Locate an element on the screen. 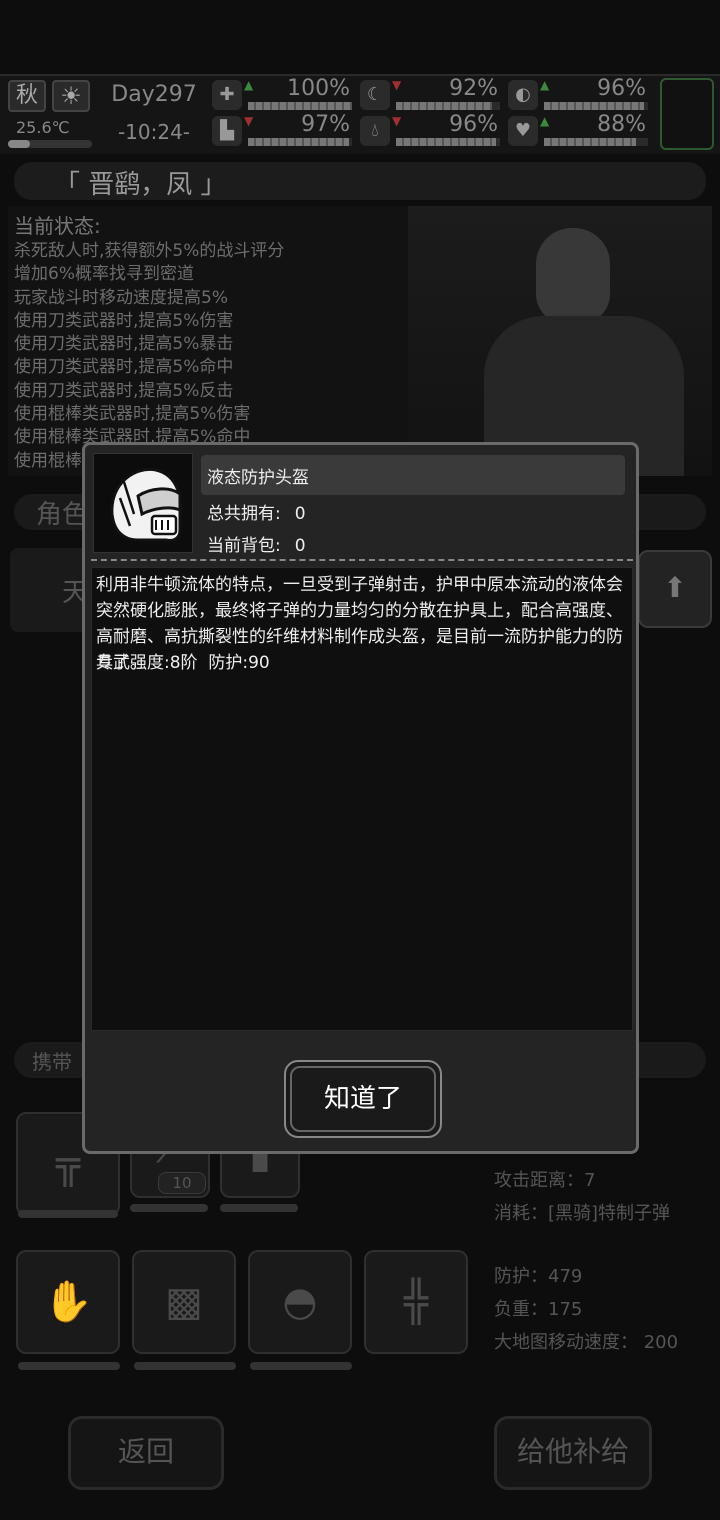 The width and height of the screenshot is (720, 1520). weapon-consumes: 消耗：[黑骑]特制子弹 is located at coordinates (582, 1213).